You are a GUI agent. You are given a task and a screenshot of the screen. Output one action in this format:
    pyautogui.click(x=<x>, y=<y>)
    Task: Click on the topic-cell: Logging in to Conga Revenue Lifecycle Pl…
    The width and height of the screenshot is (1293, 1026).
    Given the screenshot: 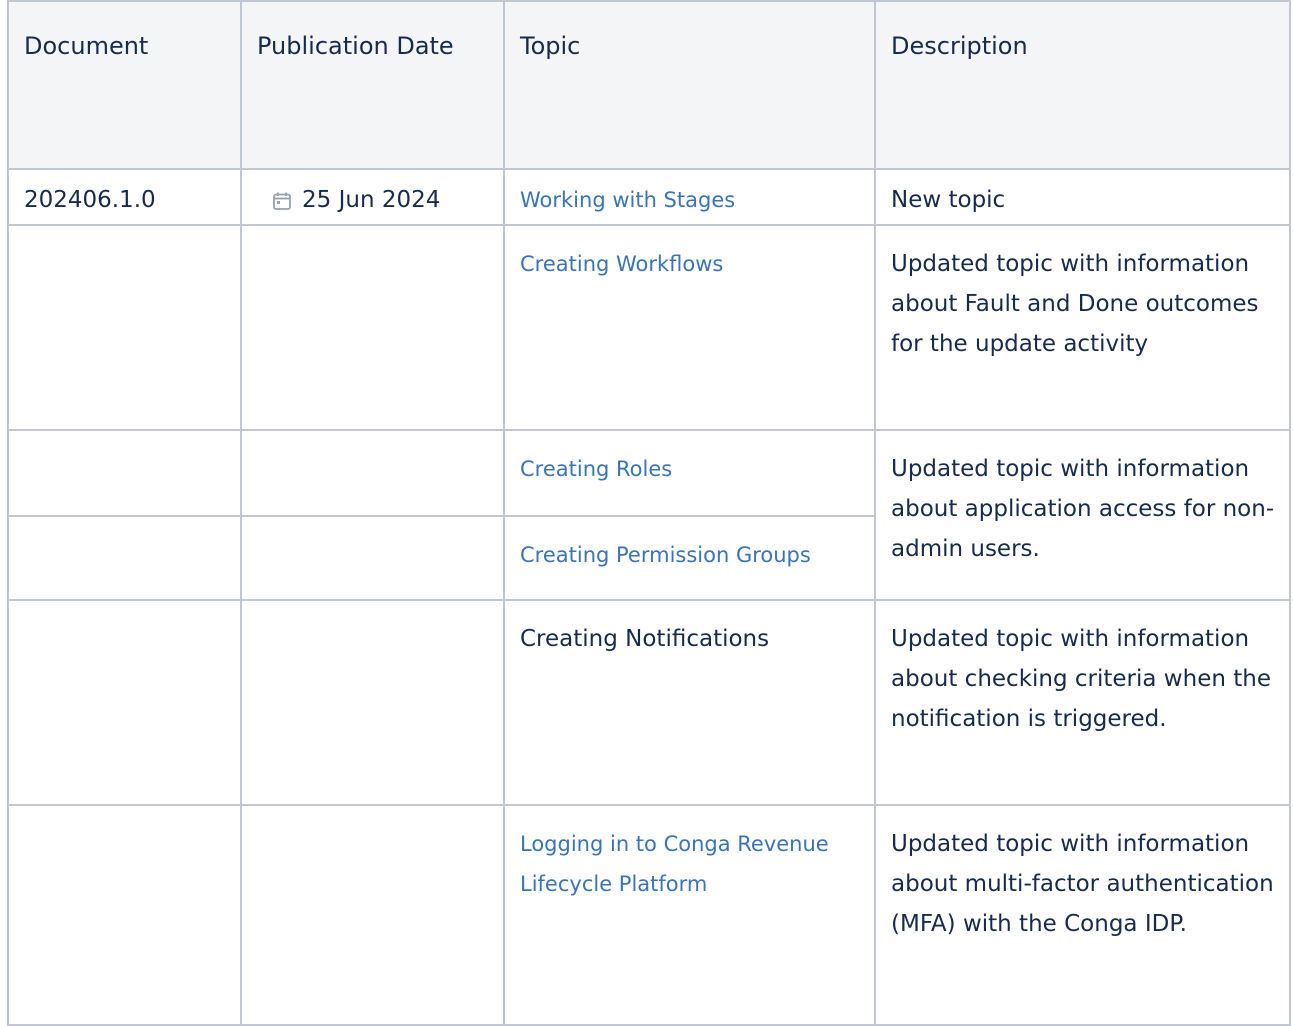 What is the action you would take?
    pyautogui.click(x=689, y=915)
    